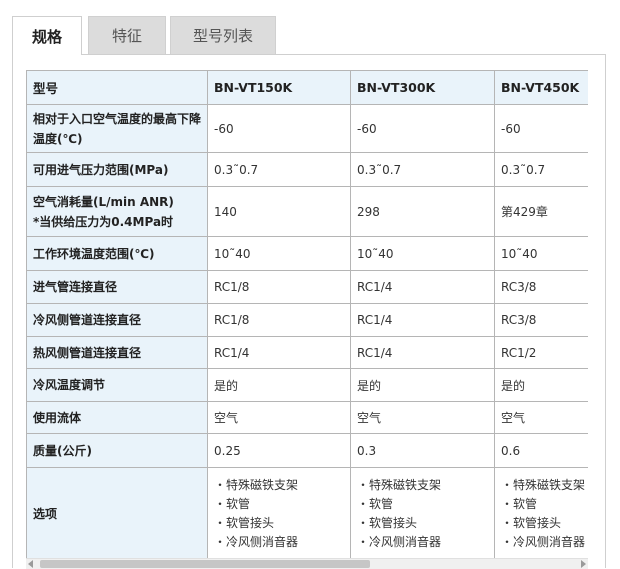 The width and height of the screenshot is (620, 569). I want to click on tab-features: 特征, so click(127, 35).